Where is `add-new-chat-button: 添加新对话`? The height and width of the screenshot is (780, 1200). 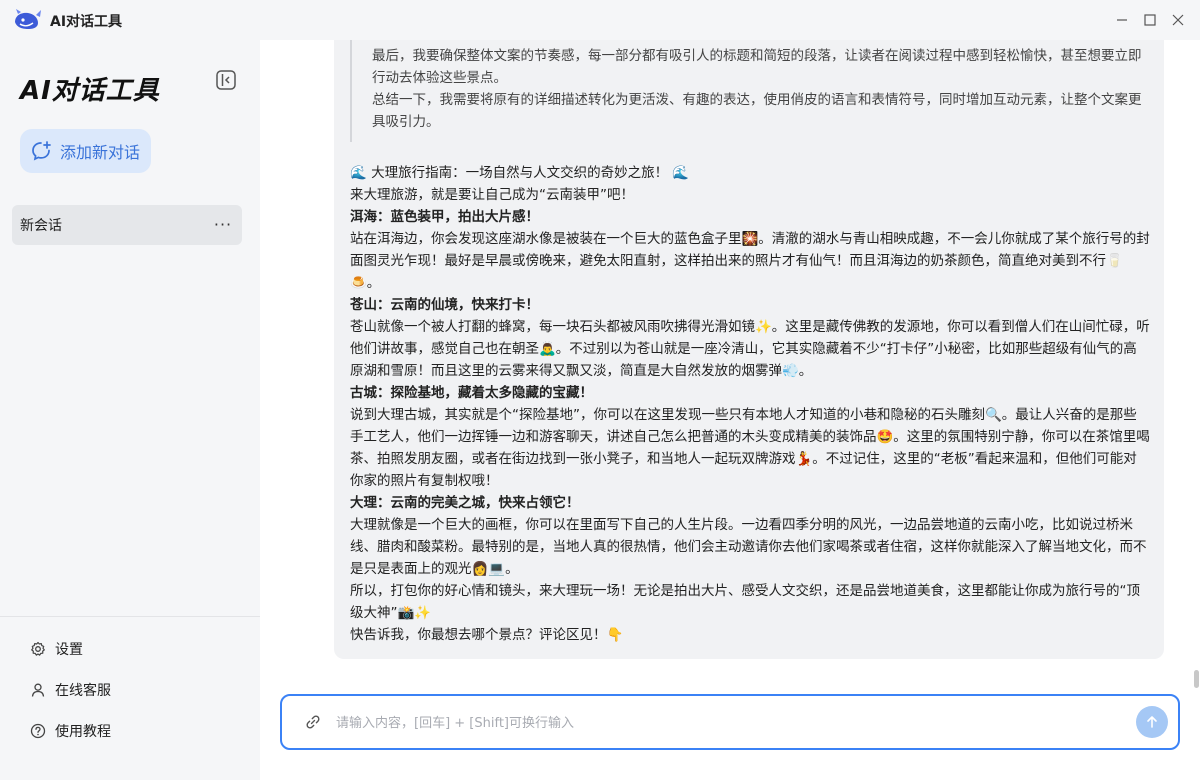
add-new-chat-button: 添加新对话 is located at coordinates (85, 151).